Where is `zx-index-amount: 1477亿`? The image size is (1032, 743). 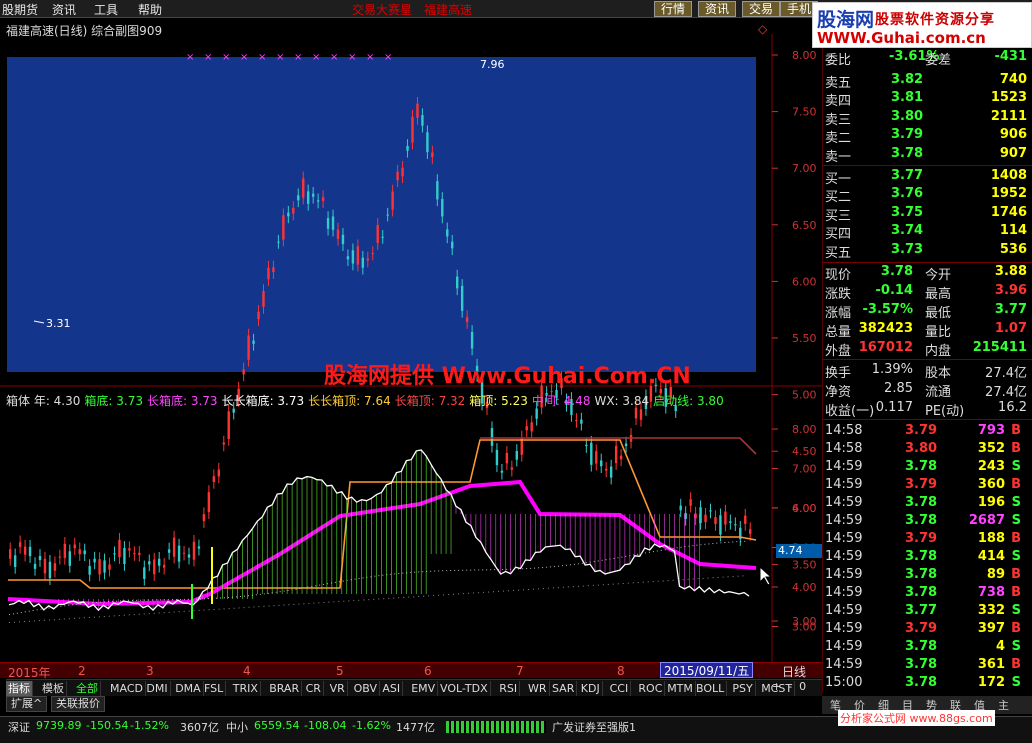
zx-index-amount: 1477亿 is located at coordinates (415, 727).